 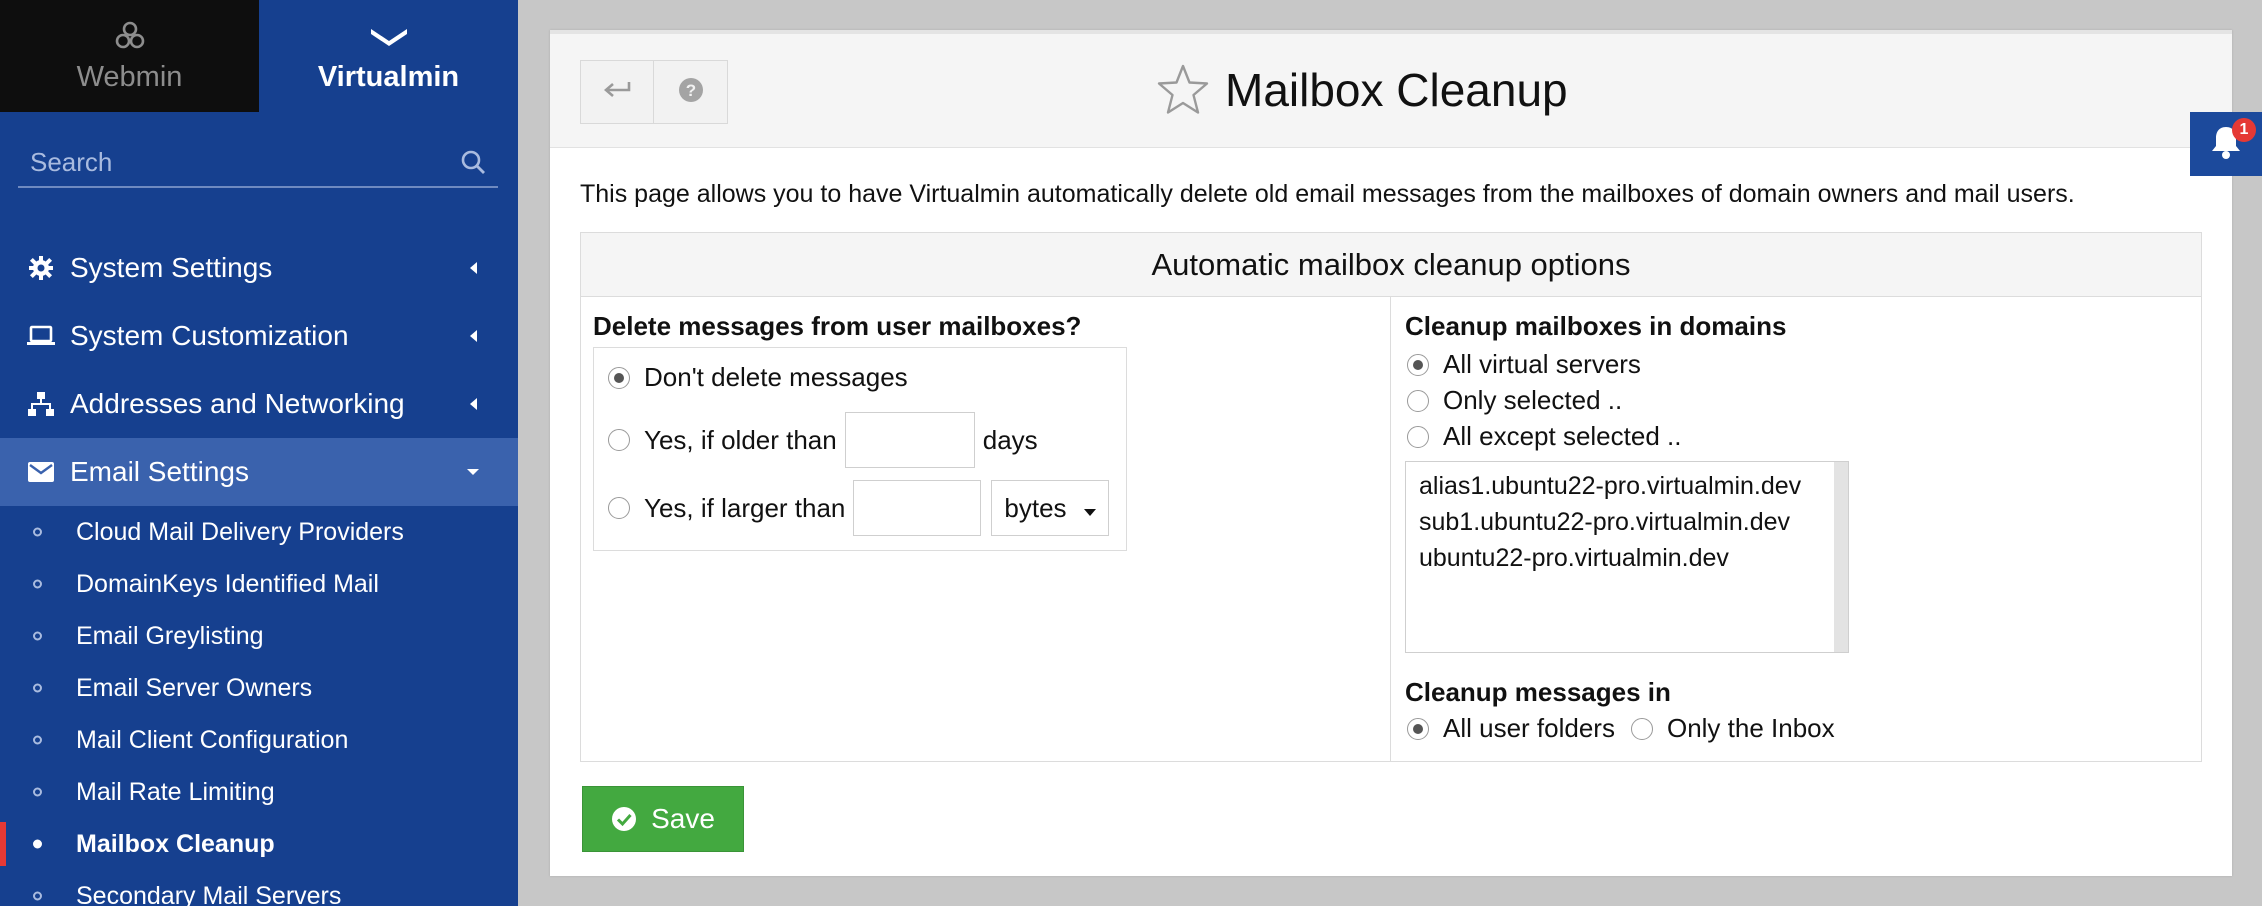 I want to click on sidebar-item-label: System Settings, so click(x=171, y=267).